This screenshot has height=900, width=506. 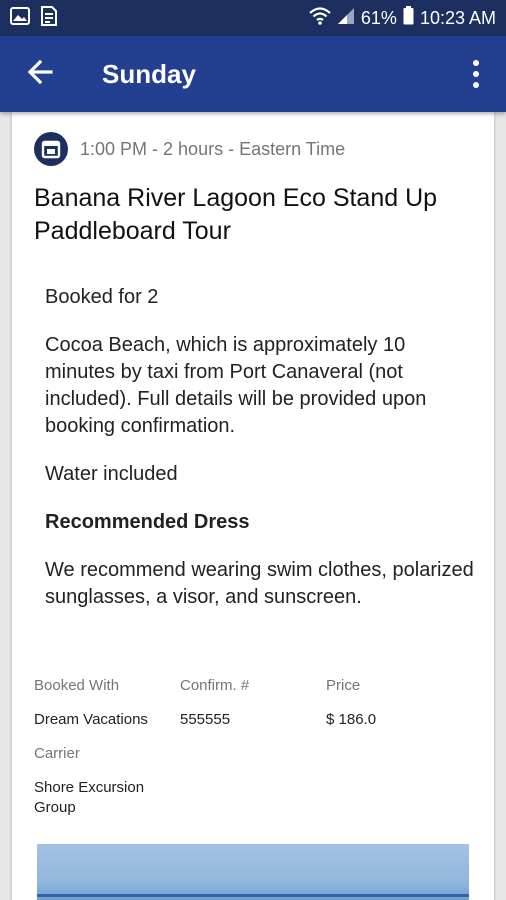 What do you see at coordinates (89, 797) in the screenshot?
I see `carrier-value: Shore Excursion Group` at bounding box center [89, 797].